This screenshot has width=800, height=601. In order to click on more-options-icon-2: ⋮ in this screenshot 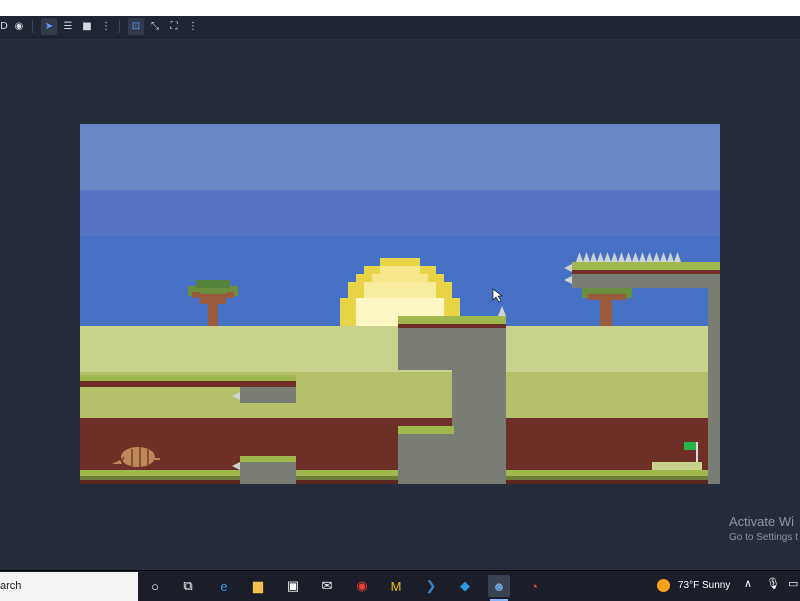, I will do `click(193, 26)`.